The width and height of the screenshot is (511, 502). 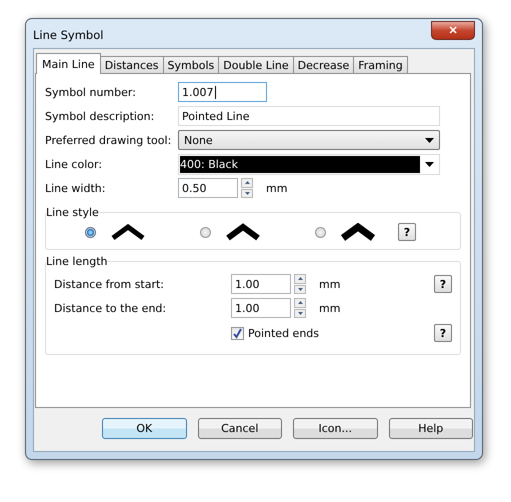 I want to click on tab: Decrease, so click(x=323, y=65).